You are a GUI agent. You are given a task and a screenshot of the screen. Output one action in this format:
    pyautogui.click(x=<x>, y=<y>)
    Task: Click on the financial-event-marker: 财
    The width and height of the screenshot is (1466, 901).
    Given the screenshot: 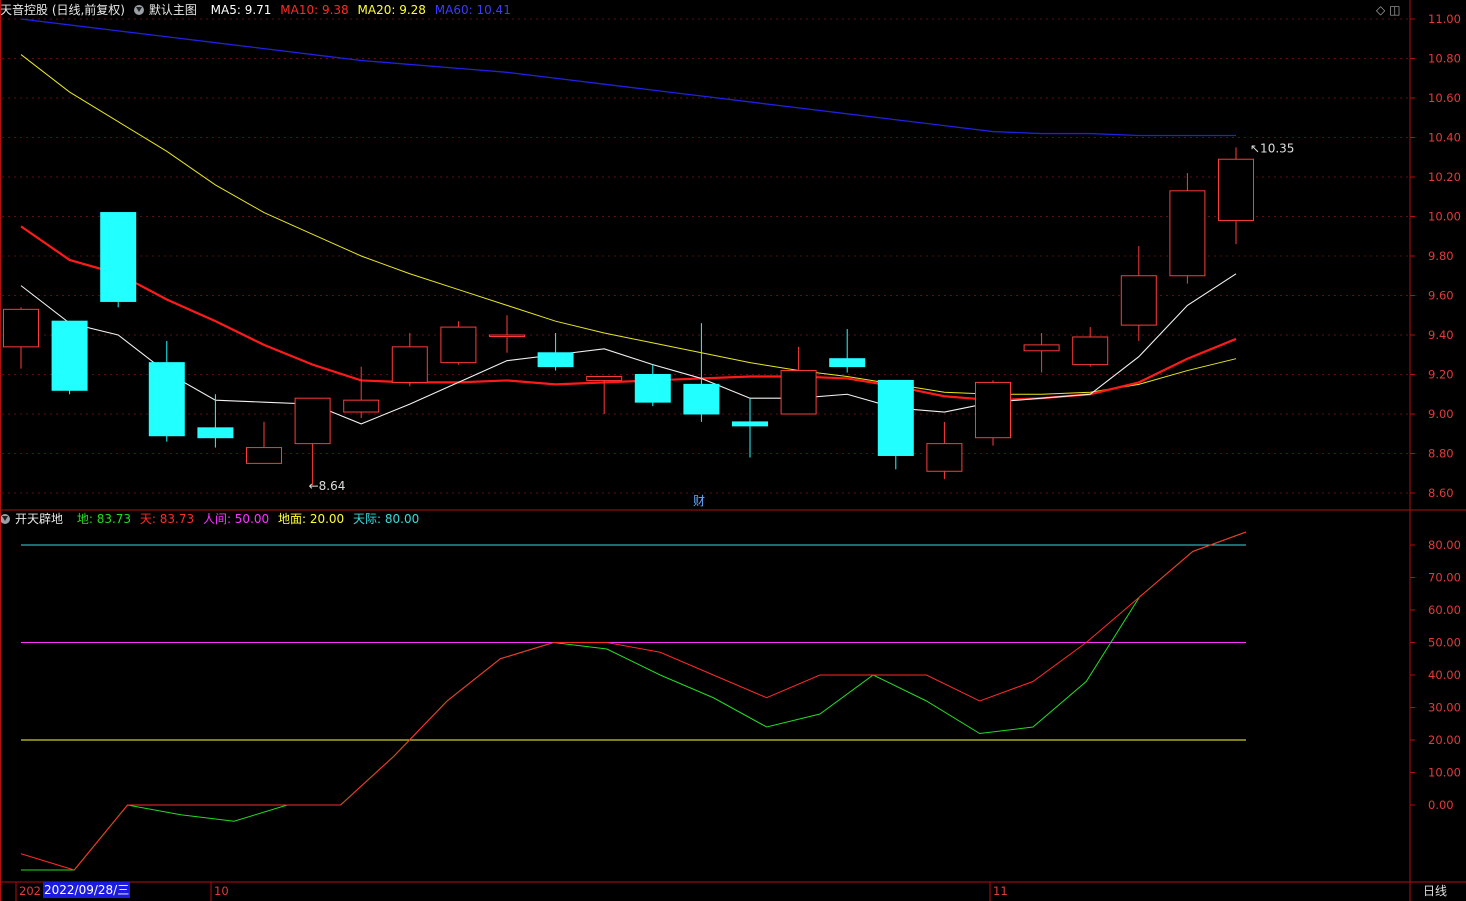 What is the action you would take?
    pyautogui.click(x=699, y=501)
    